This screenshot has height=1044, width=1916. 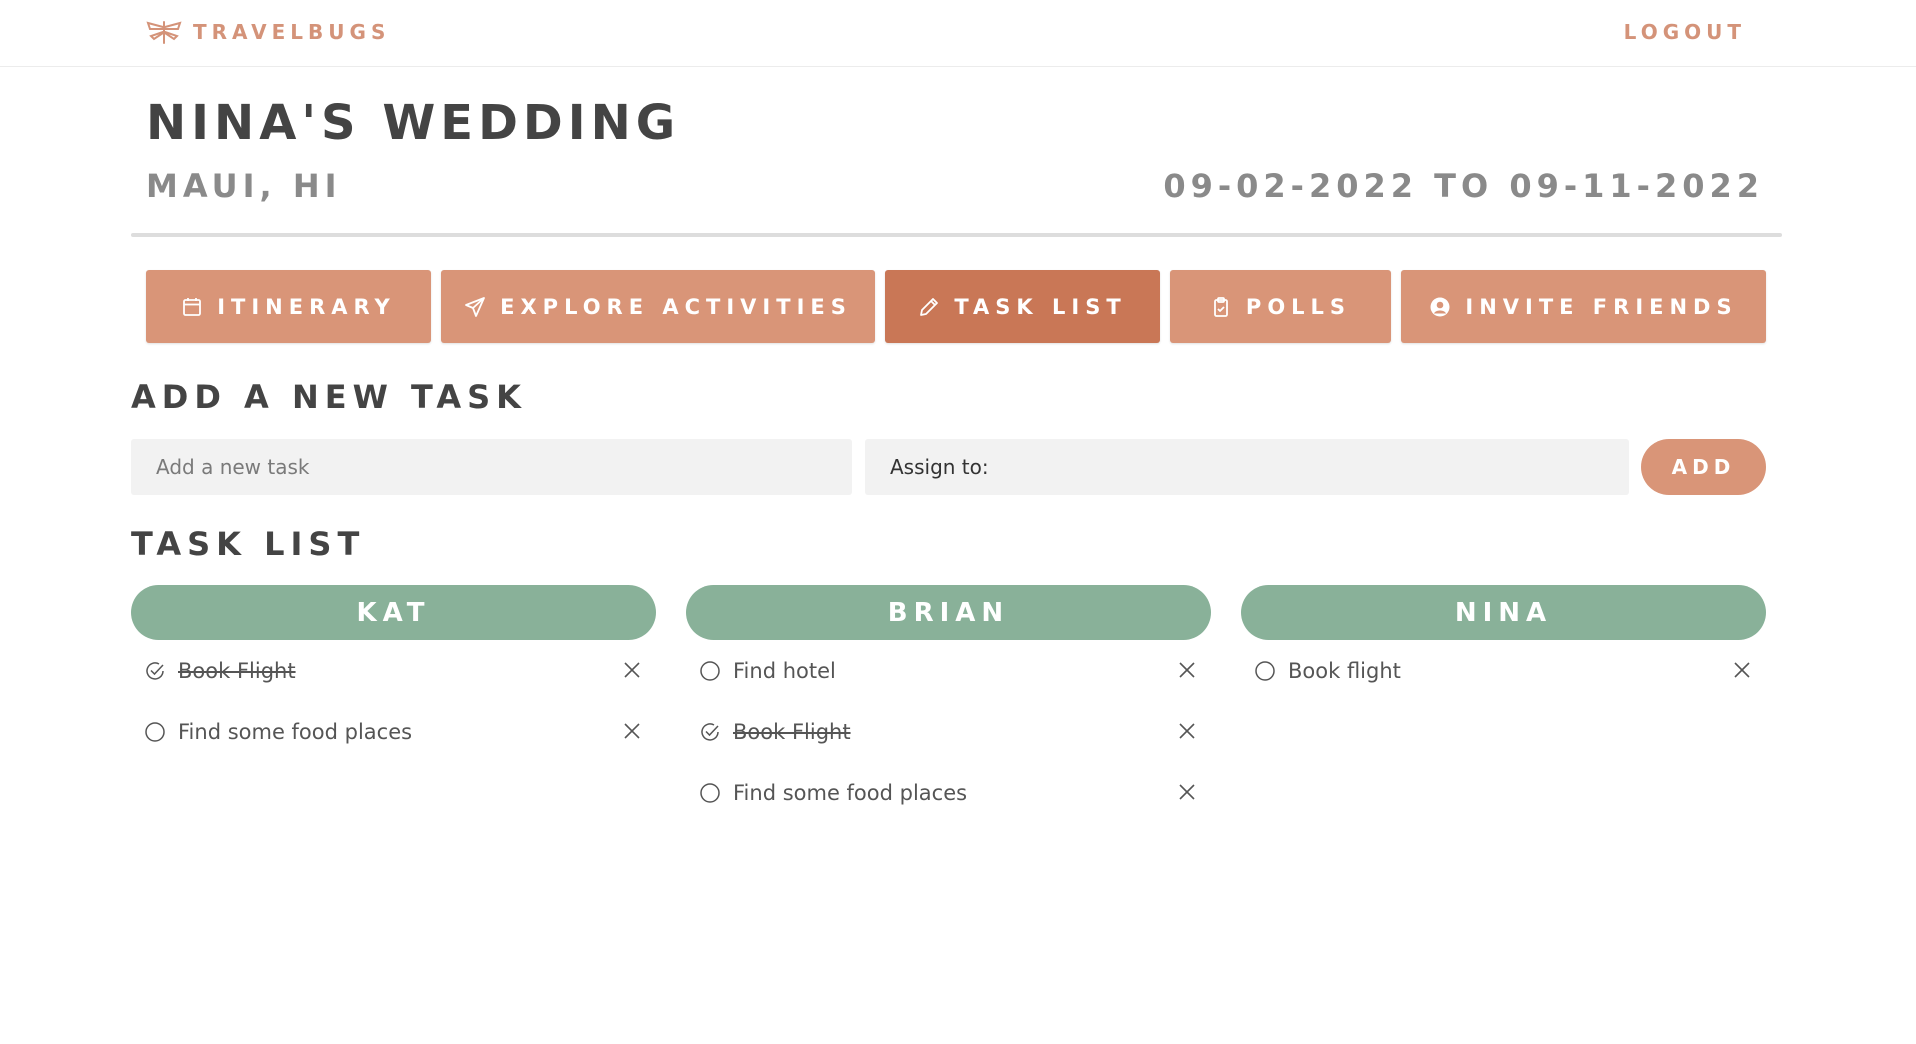 What do you see at coordinates (784, 670) in the screenshot?
I see `task-label: Find hotel` at bounding box center [784, 670].